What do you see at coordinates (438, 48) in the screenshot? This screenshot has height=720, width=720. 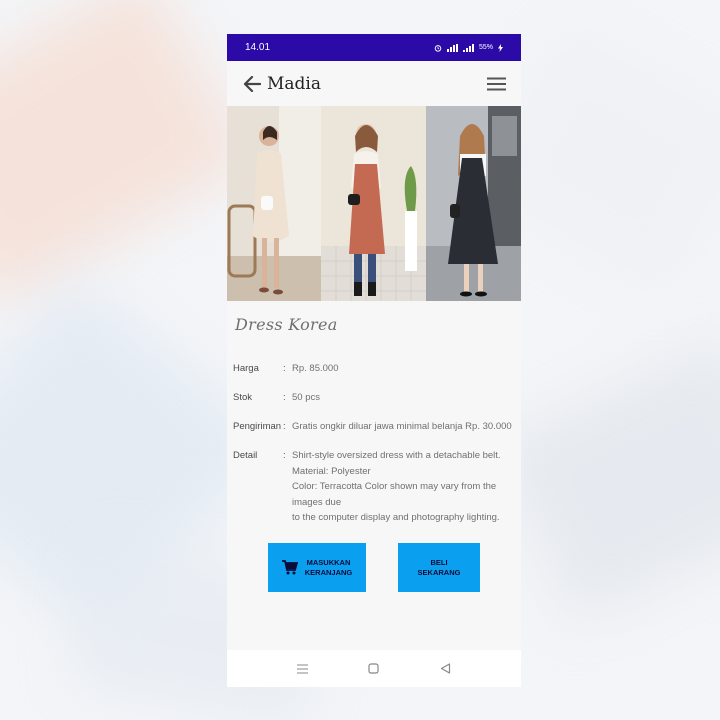 I see `alarm-icon` at bounding box center [438, 48].